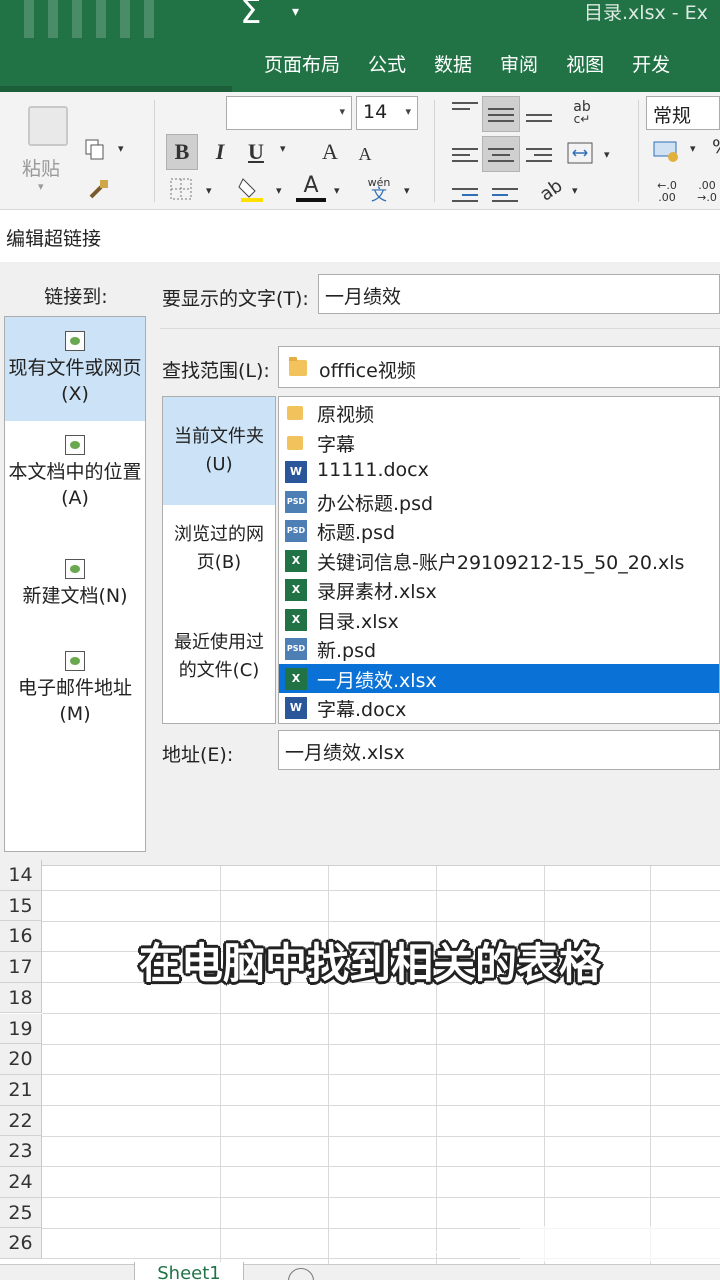  I want to click on font-color-button: A, so click(311, 187).